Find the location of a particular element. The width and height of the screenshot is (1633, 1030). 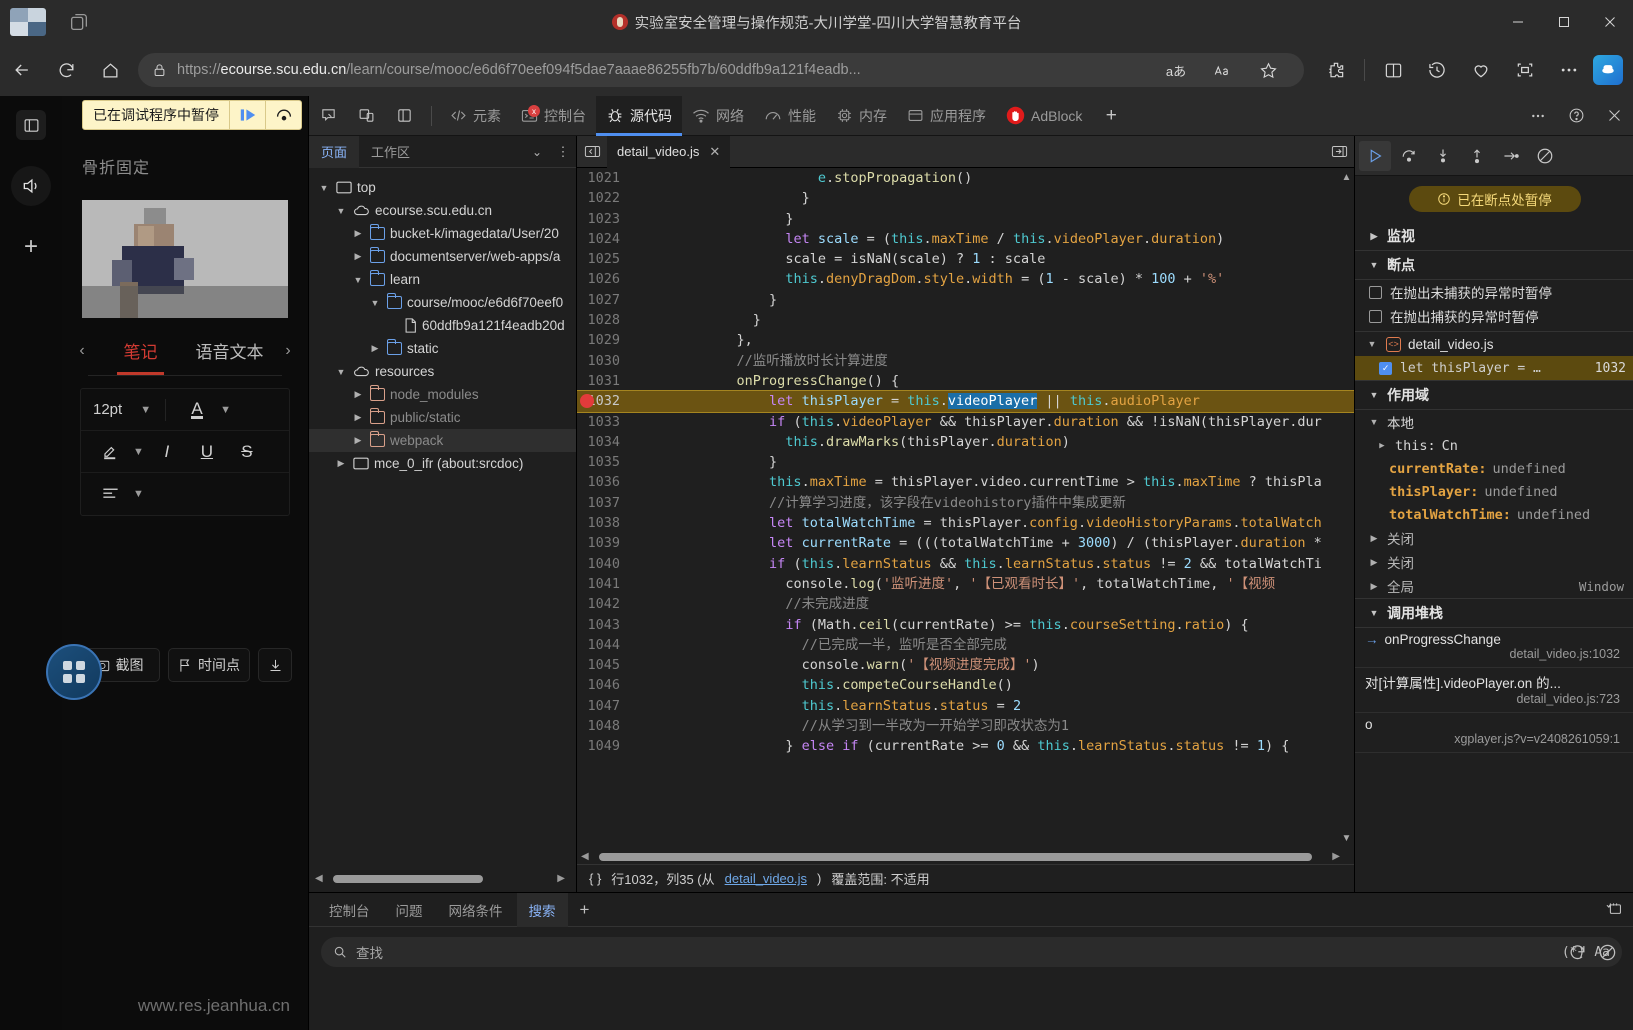

line-number: 1044 is located at coordinates (603, 645).